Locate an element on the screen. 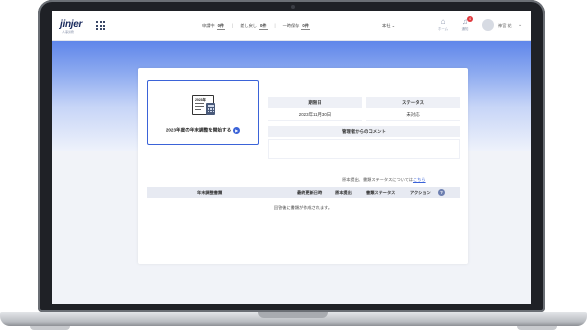 This screenshot has height=333, width=587. stat-draft-label: 一時保存 is located at coordinates (291, 25).